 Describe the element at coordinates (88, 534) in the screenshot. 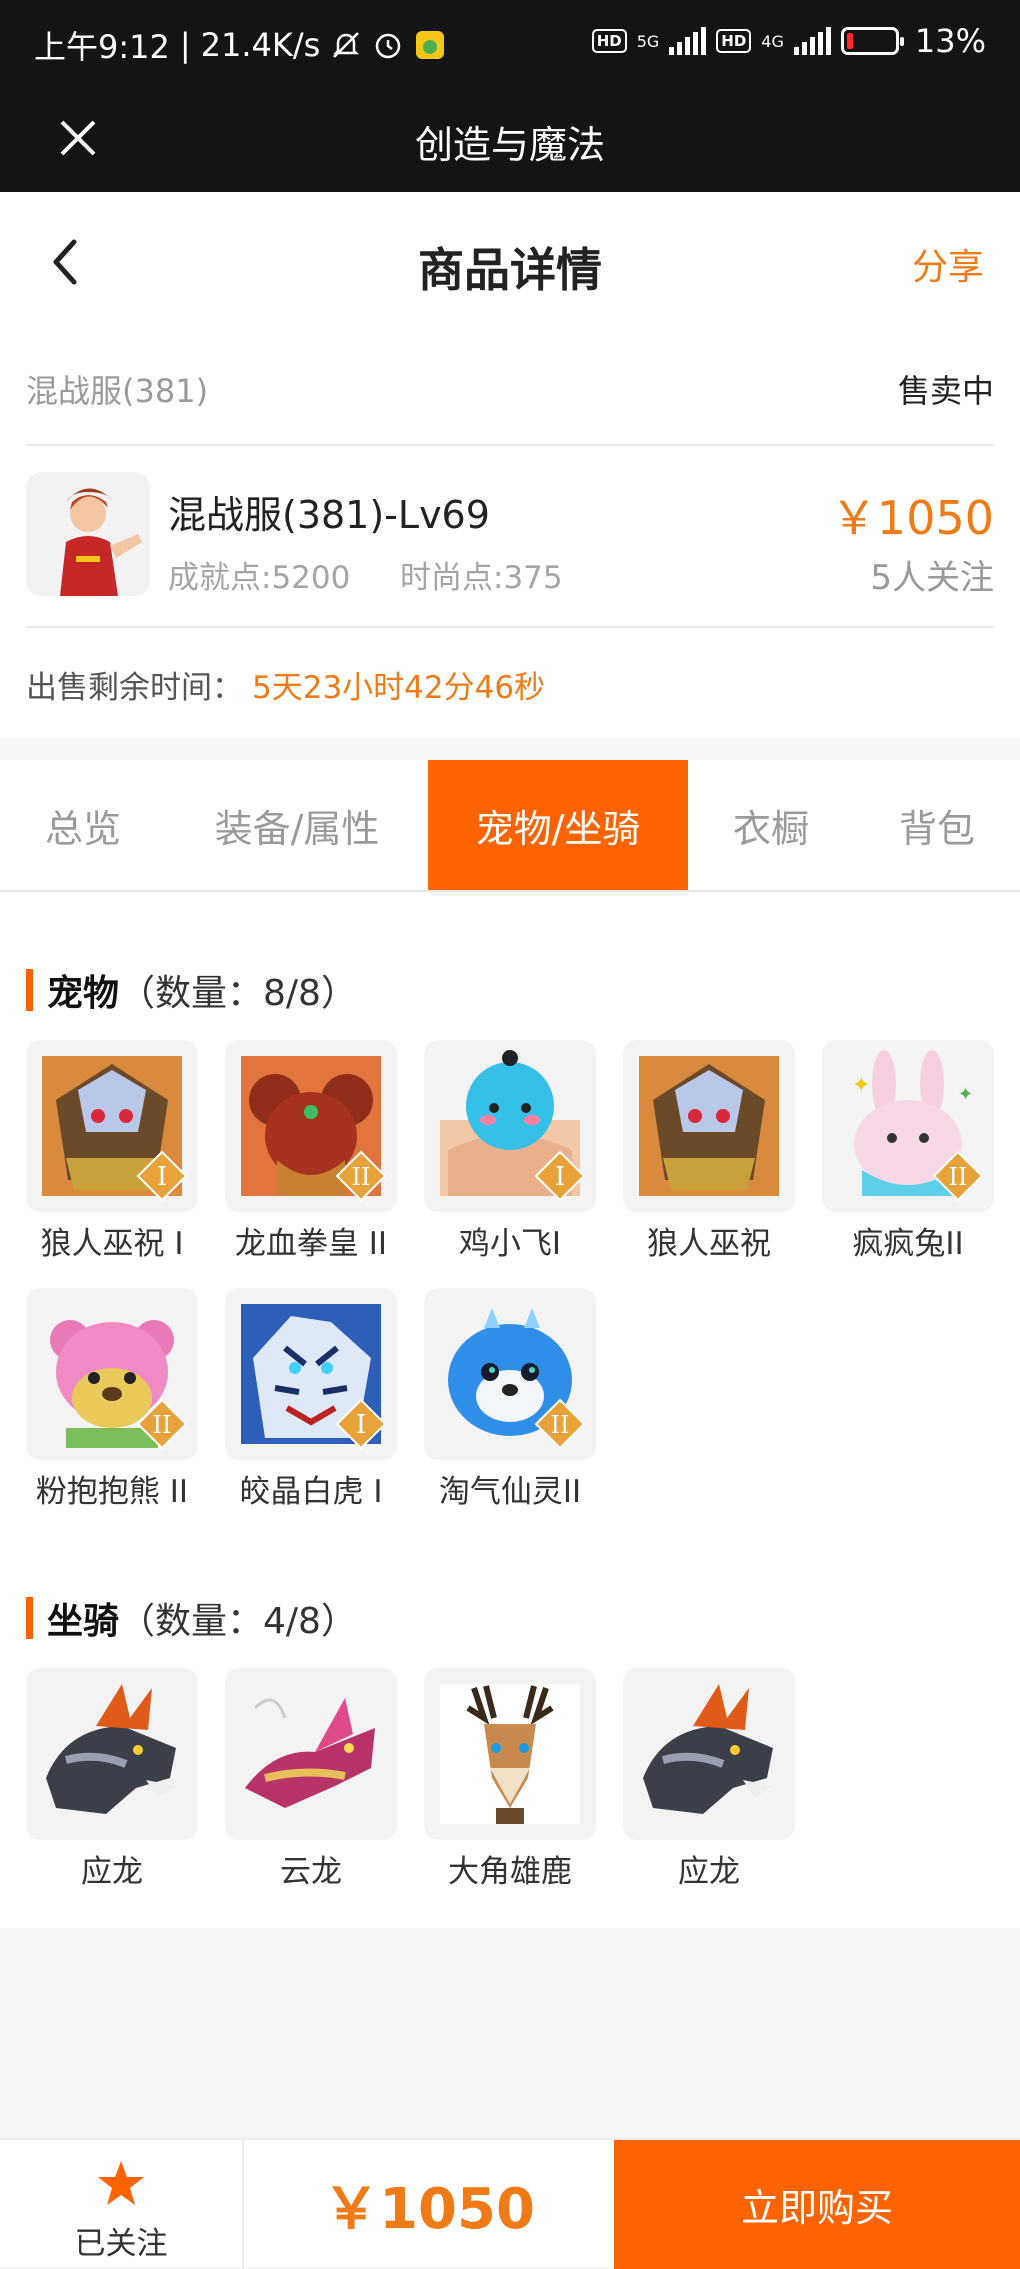

I see `character-avatar` at that location.